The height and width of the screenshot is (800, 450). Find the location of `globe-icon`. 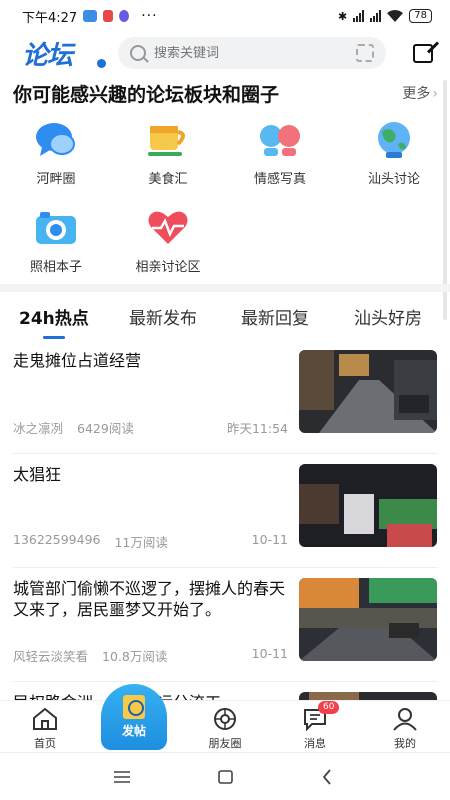

globe-icon is located at coordinates (394, 140).